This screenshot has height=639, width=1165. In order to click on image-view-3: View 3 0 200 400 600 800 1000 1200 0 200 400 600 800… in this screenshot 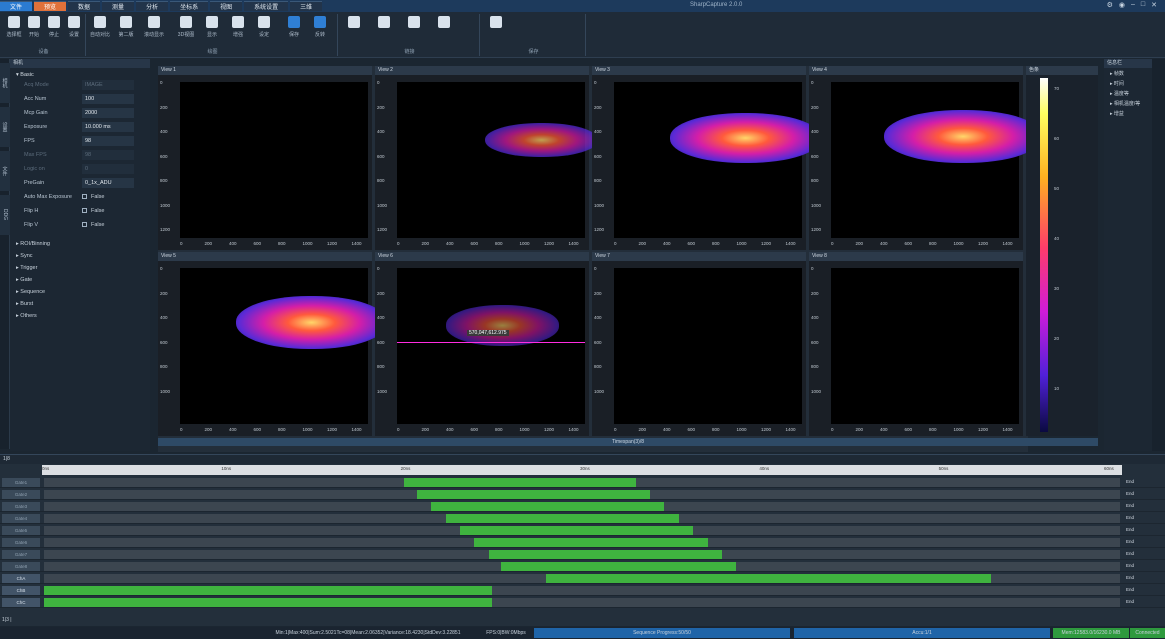, I will do `click(706, 158)`.